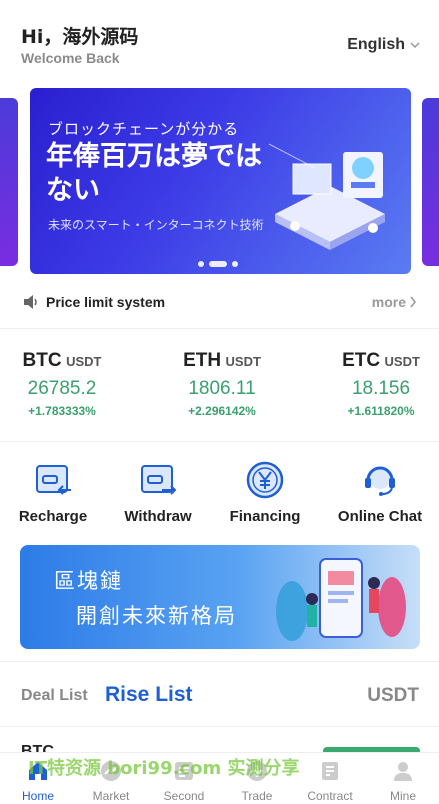 This screenshot has width=439, height=804. Describe the element at coordinates (265, 480) in the screenshot. I see `yen-coin-icon` at that location.